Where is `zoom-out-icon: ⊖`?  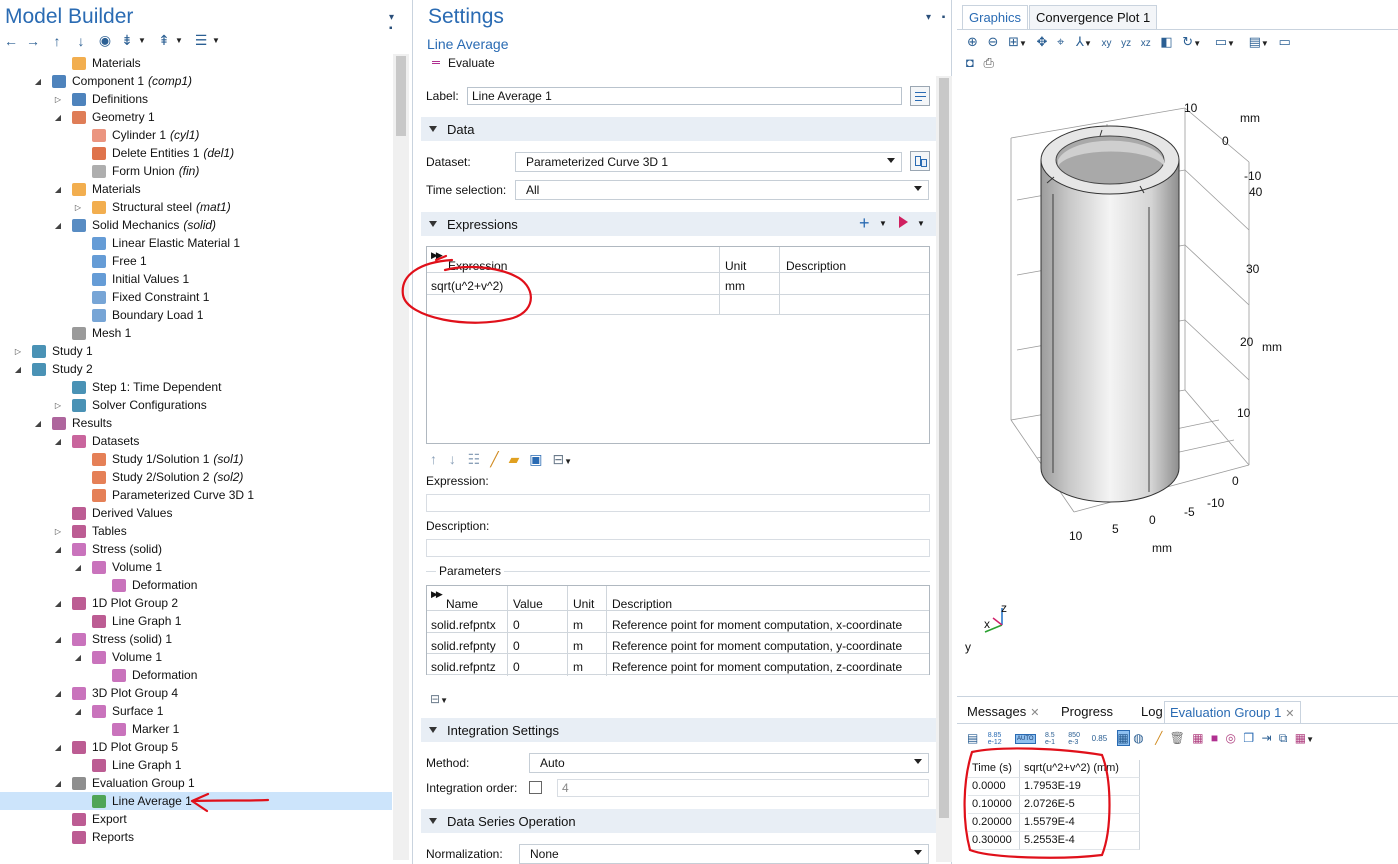
zoom-out-icon: ⊖ is located at coordinates (993, 41).